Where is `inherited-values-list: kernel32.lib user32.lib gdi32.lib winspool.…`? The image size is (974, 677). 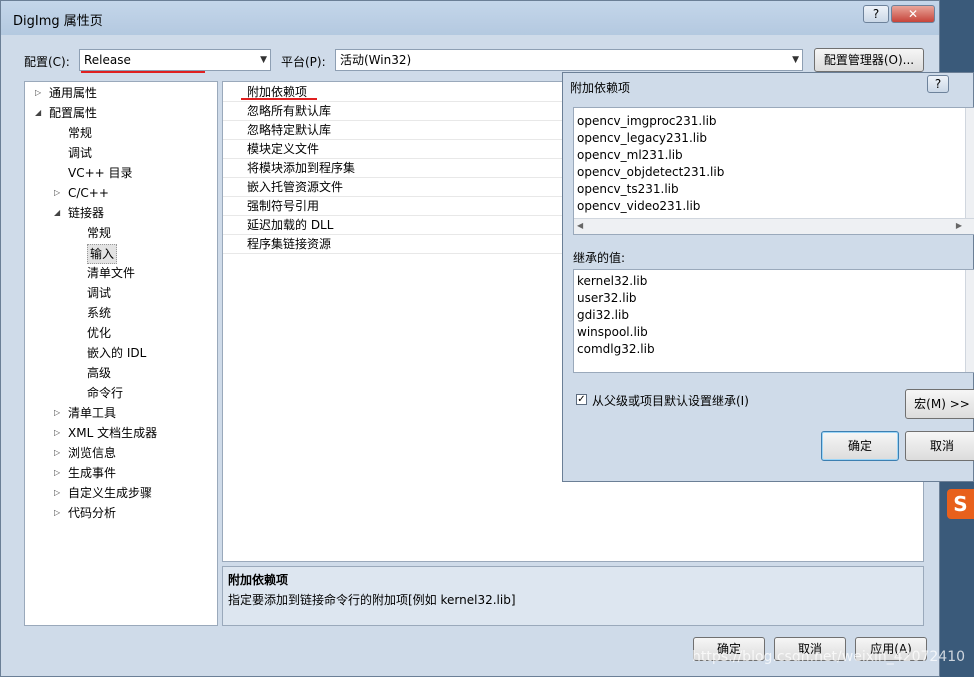 inherited-values-list: kernel32.lib user32.lib gdi32.lib winspool.… is located at coordinates (773, 321).